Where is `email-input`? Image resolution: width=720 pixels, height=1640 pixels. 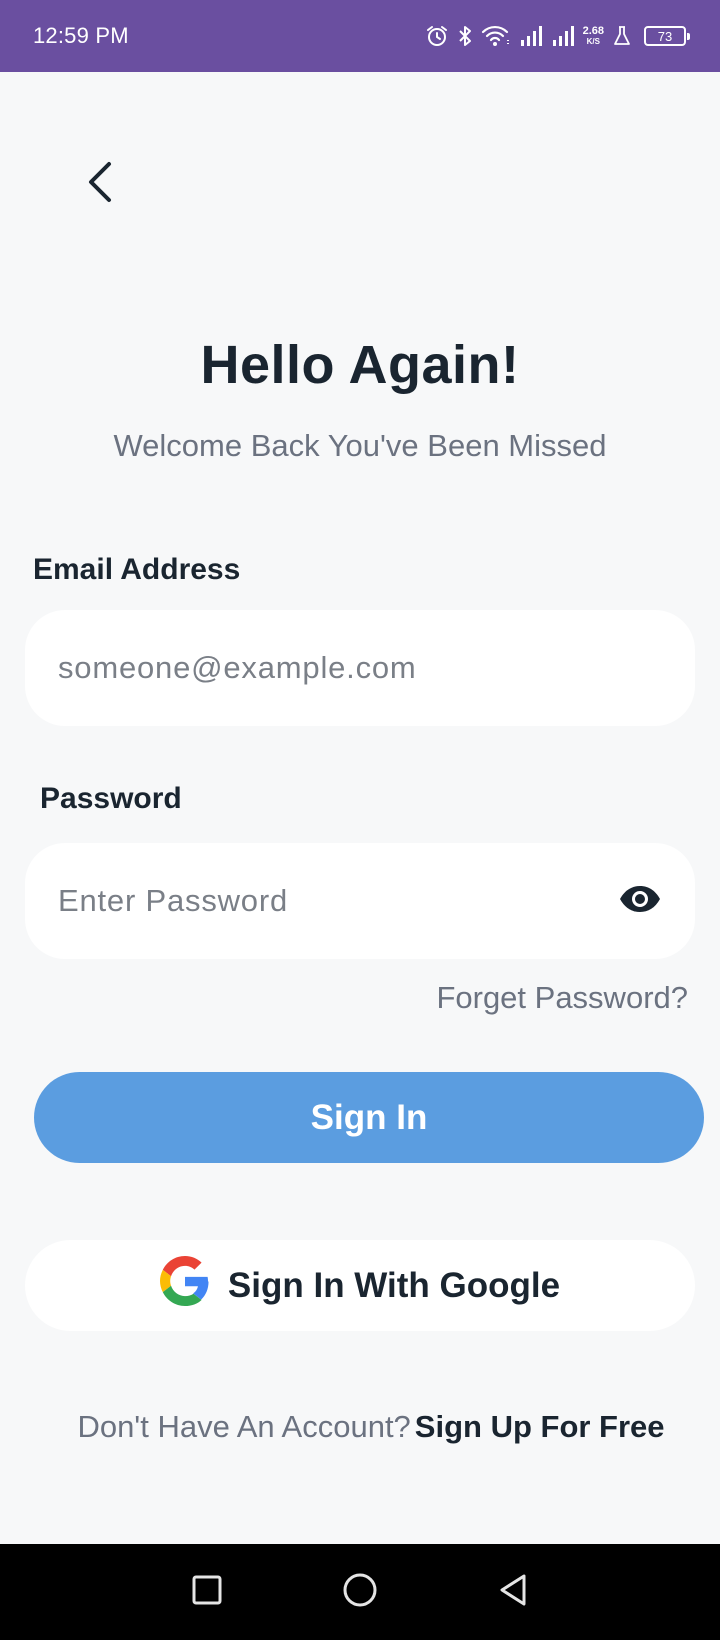
email-input is located at coordinates (360, 668).